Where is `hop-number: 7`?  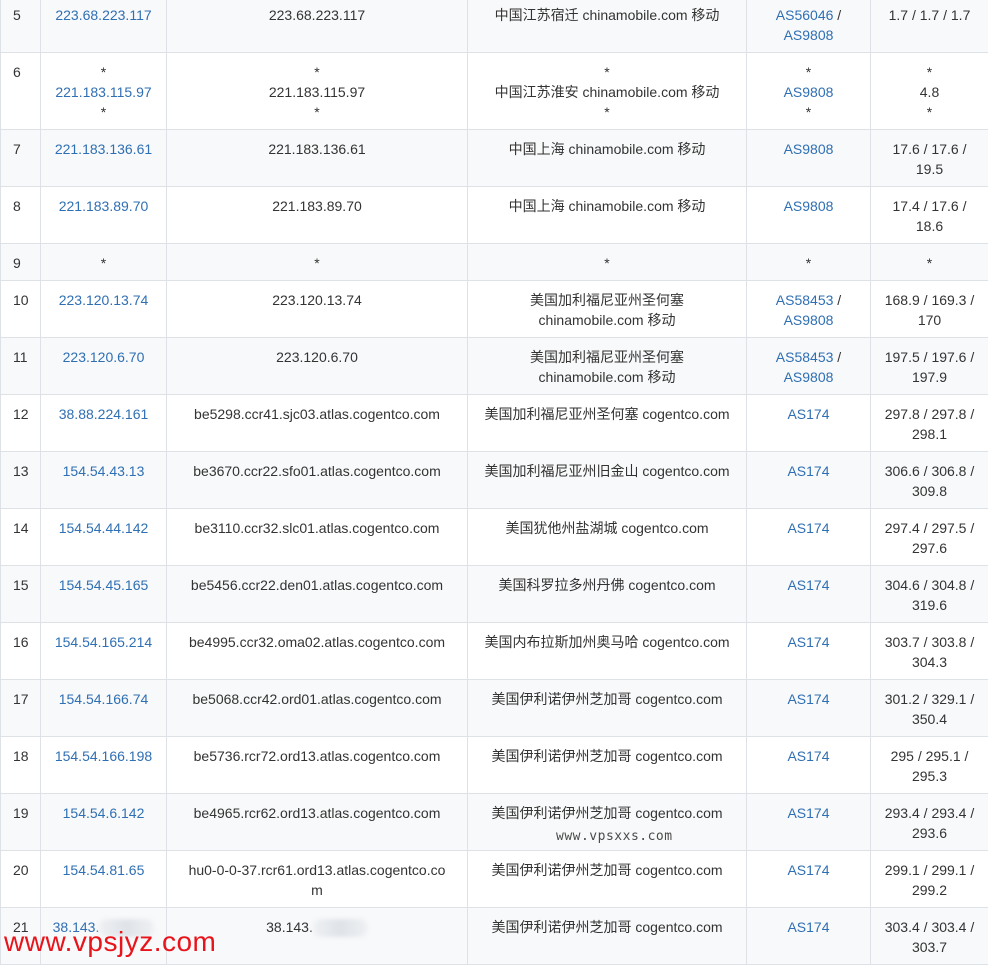
hop-number: 7 is located at coordinates (21, 158).